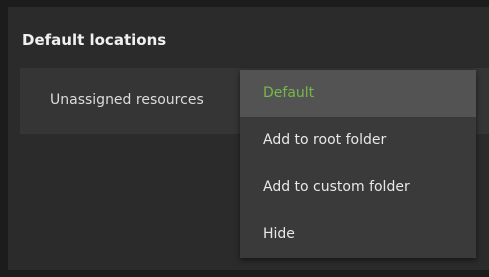 This screenshot has height=277, width=489. What do you see at coordinates (289, 93) in the screenshot?
I see `menu-item-default-label: Default` at bounding box center [289, 93].